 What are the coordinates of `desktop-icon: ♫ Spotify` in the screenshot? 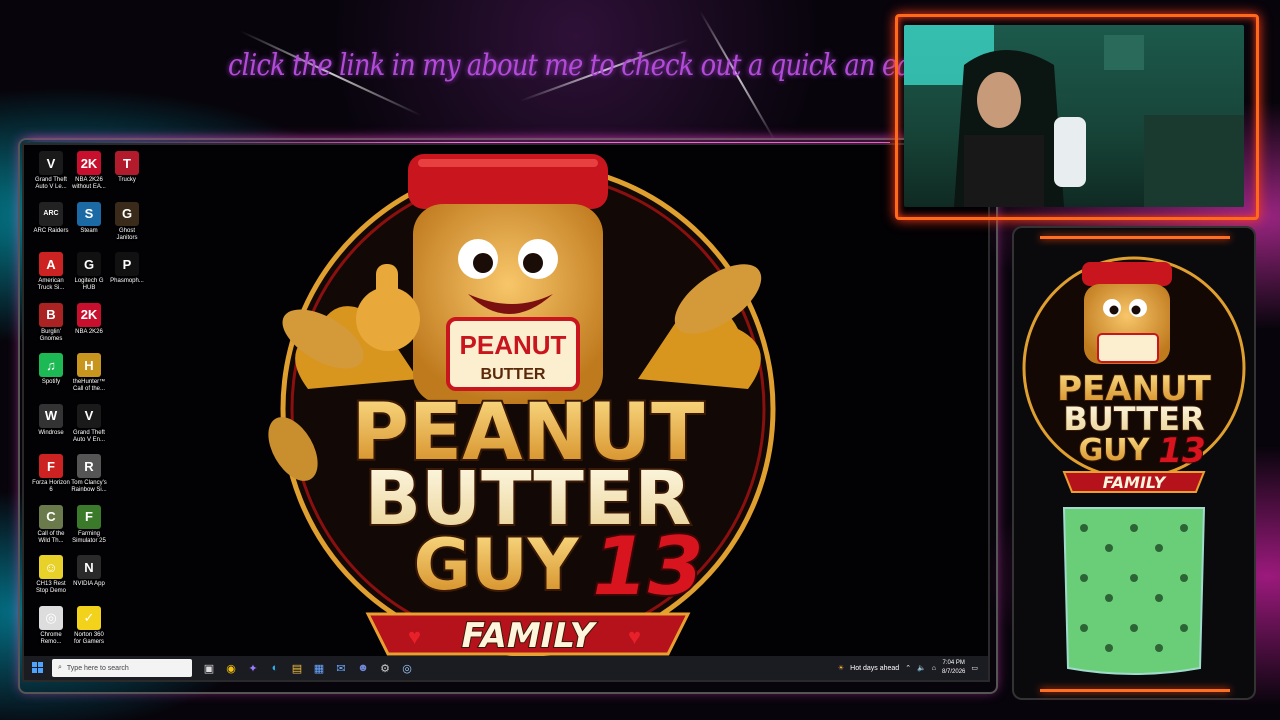 It's located at (51, 369).